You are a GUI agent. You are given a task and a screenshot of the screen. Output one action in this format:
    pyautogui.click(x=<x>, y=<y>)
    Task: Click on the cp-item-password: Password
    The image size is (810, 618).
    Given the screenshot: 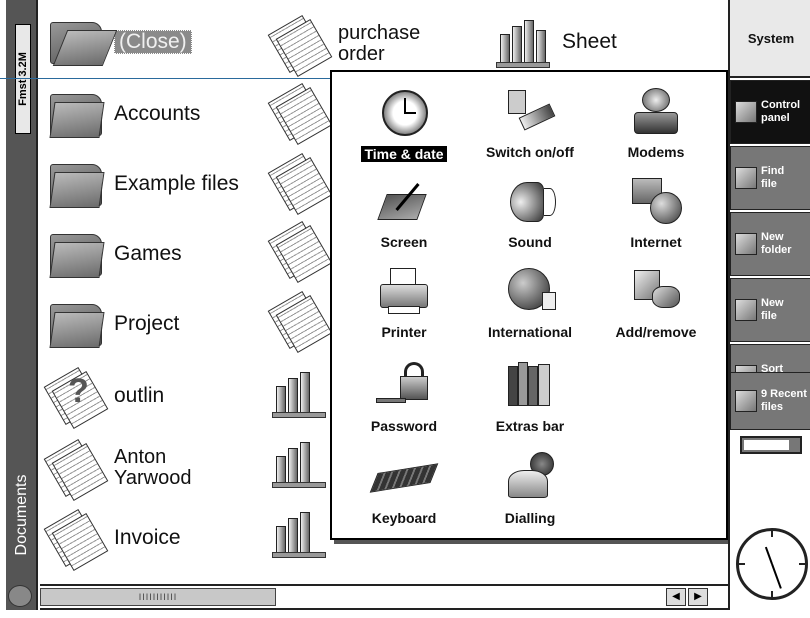 What is the action you would take?
    pyautogui.click(x=404, y=397)
    